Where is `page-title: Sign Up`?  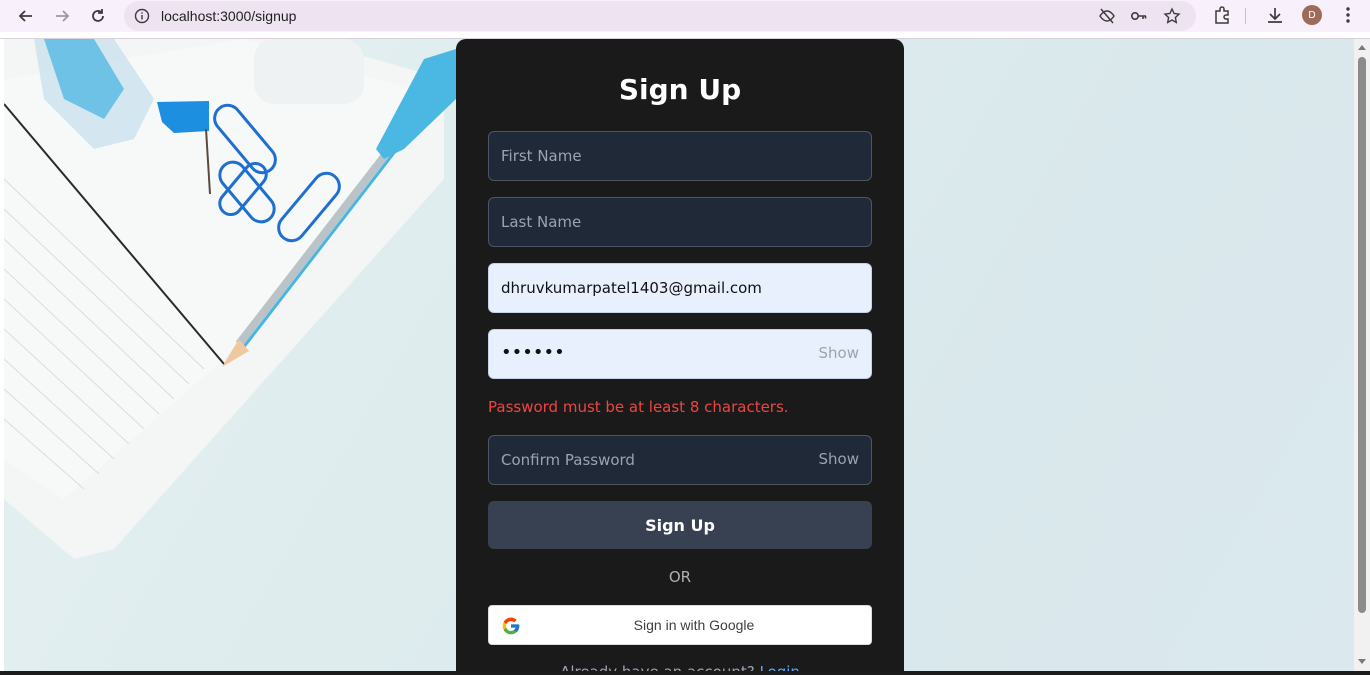
page-title: Sign Up is located at coordinates (680, 89).